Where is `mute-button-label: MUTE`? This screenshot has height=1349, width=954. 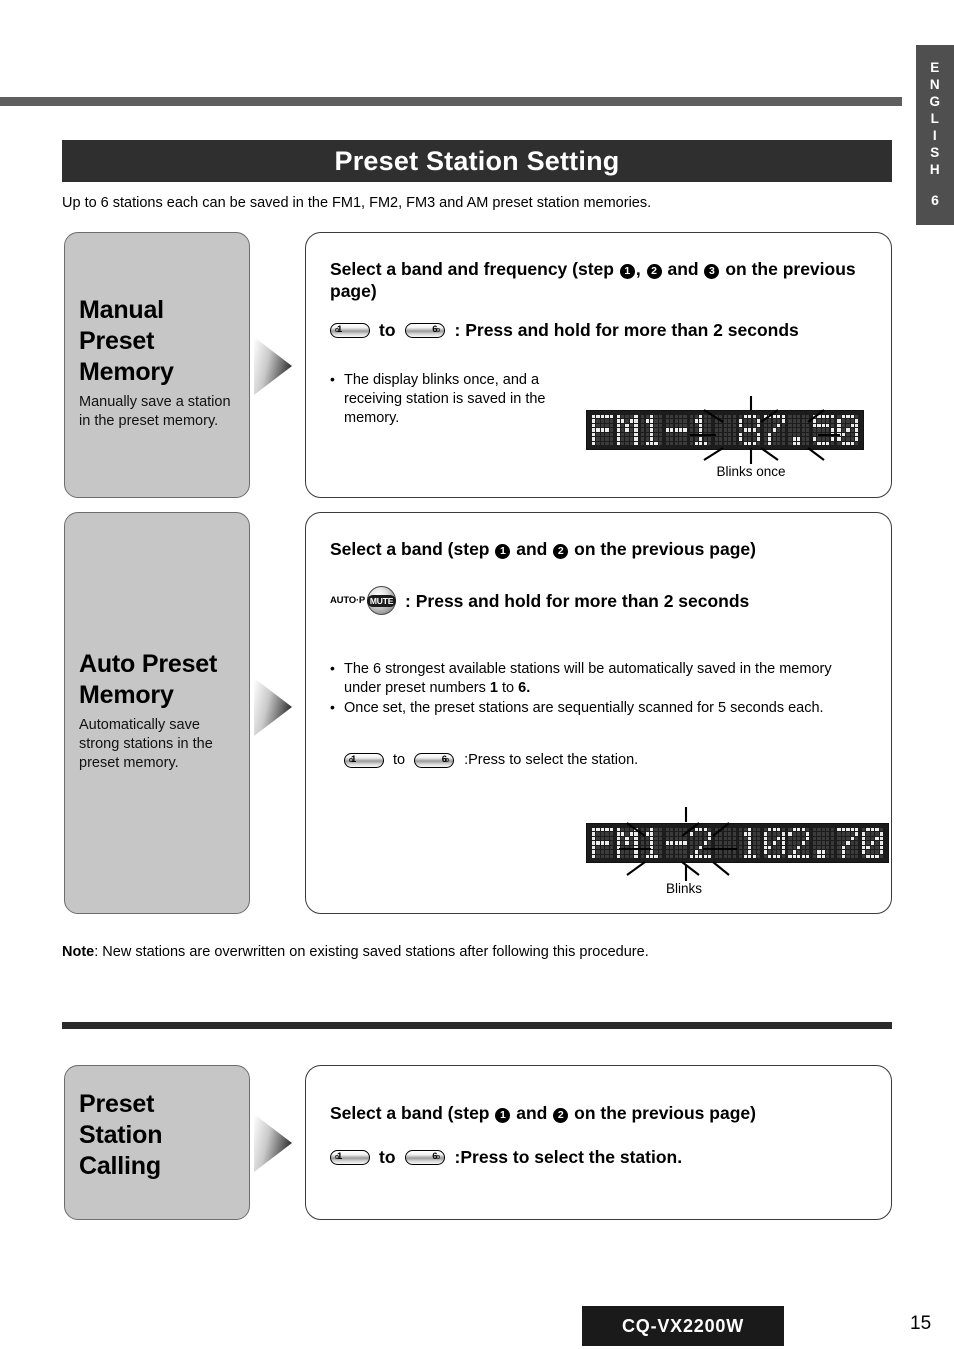
mute-button-label: MUTE is located at coordinates (381, 600).